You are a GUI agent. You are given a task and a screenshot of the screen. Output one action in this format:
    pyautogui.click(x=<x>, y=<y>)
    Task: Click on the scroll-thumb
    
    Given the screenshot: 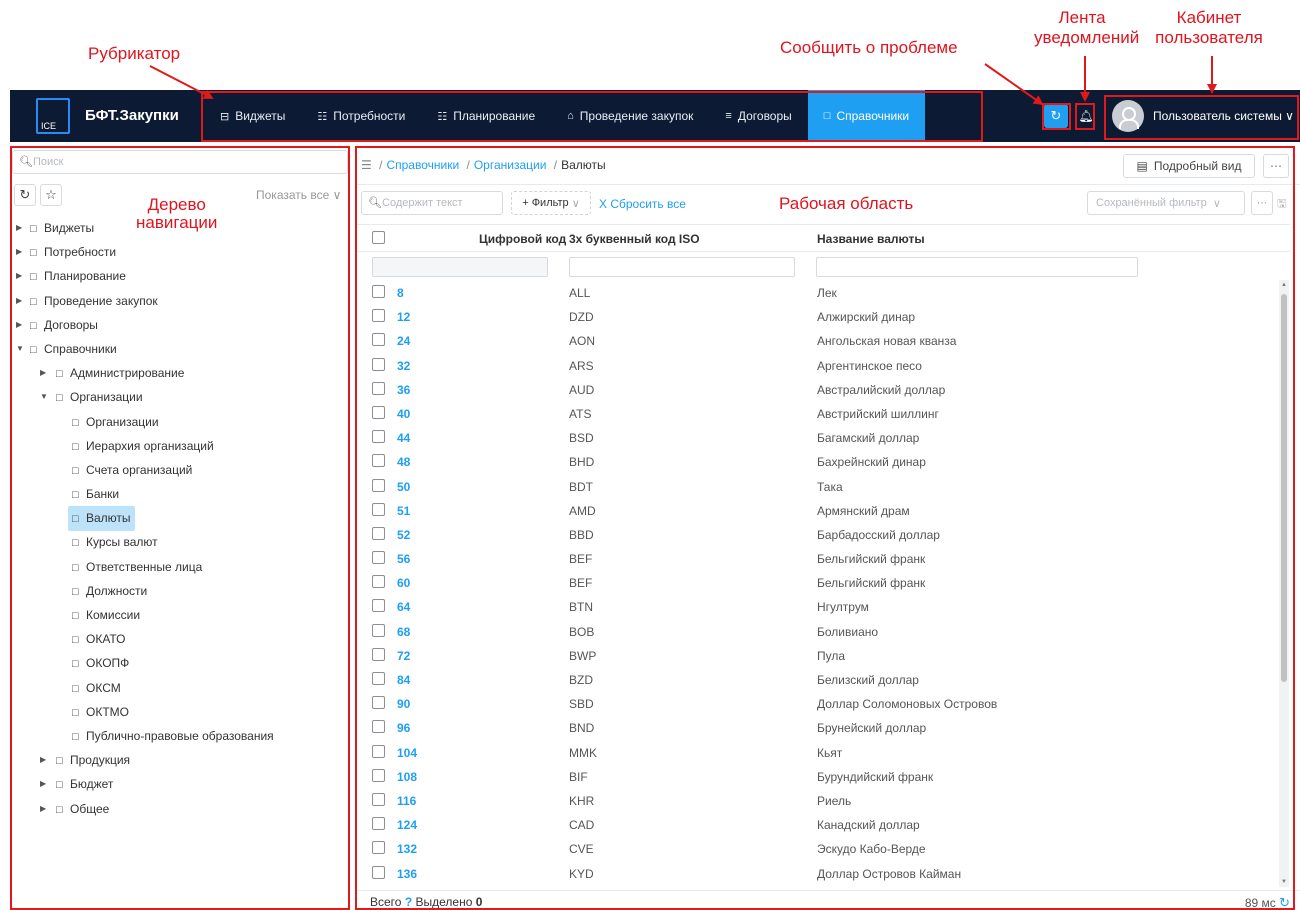 What is the action you would take?
    pyautogui.click(x=1284, y=488)
    